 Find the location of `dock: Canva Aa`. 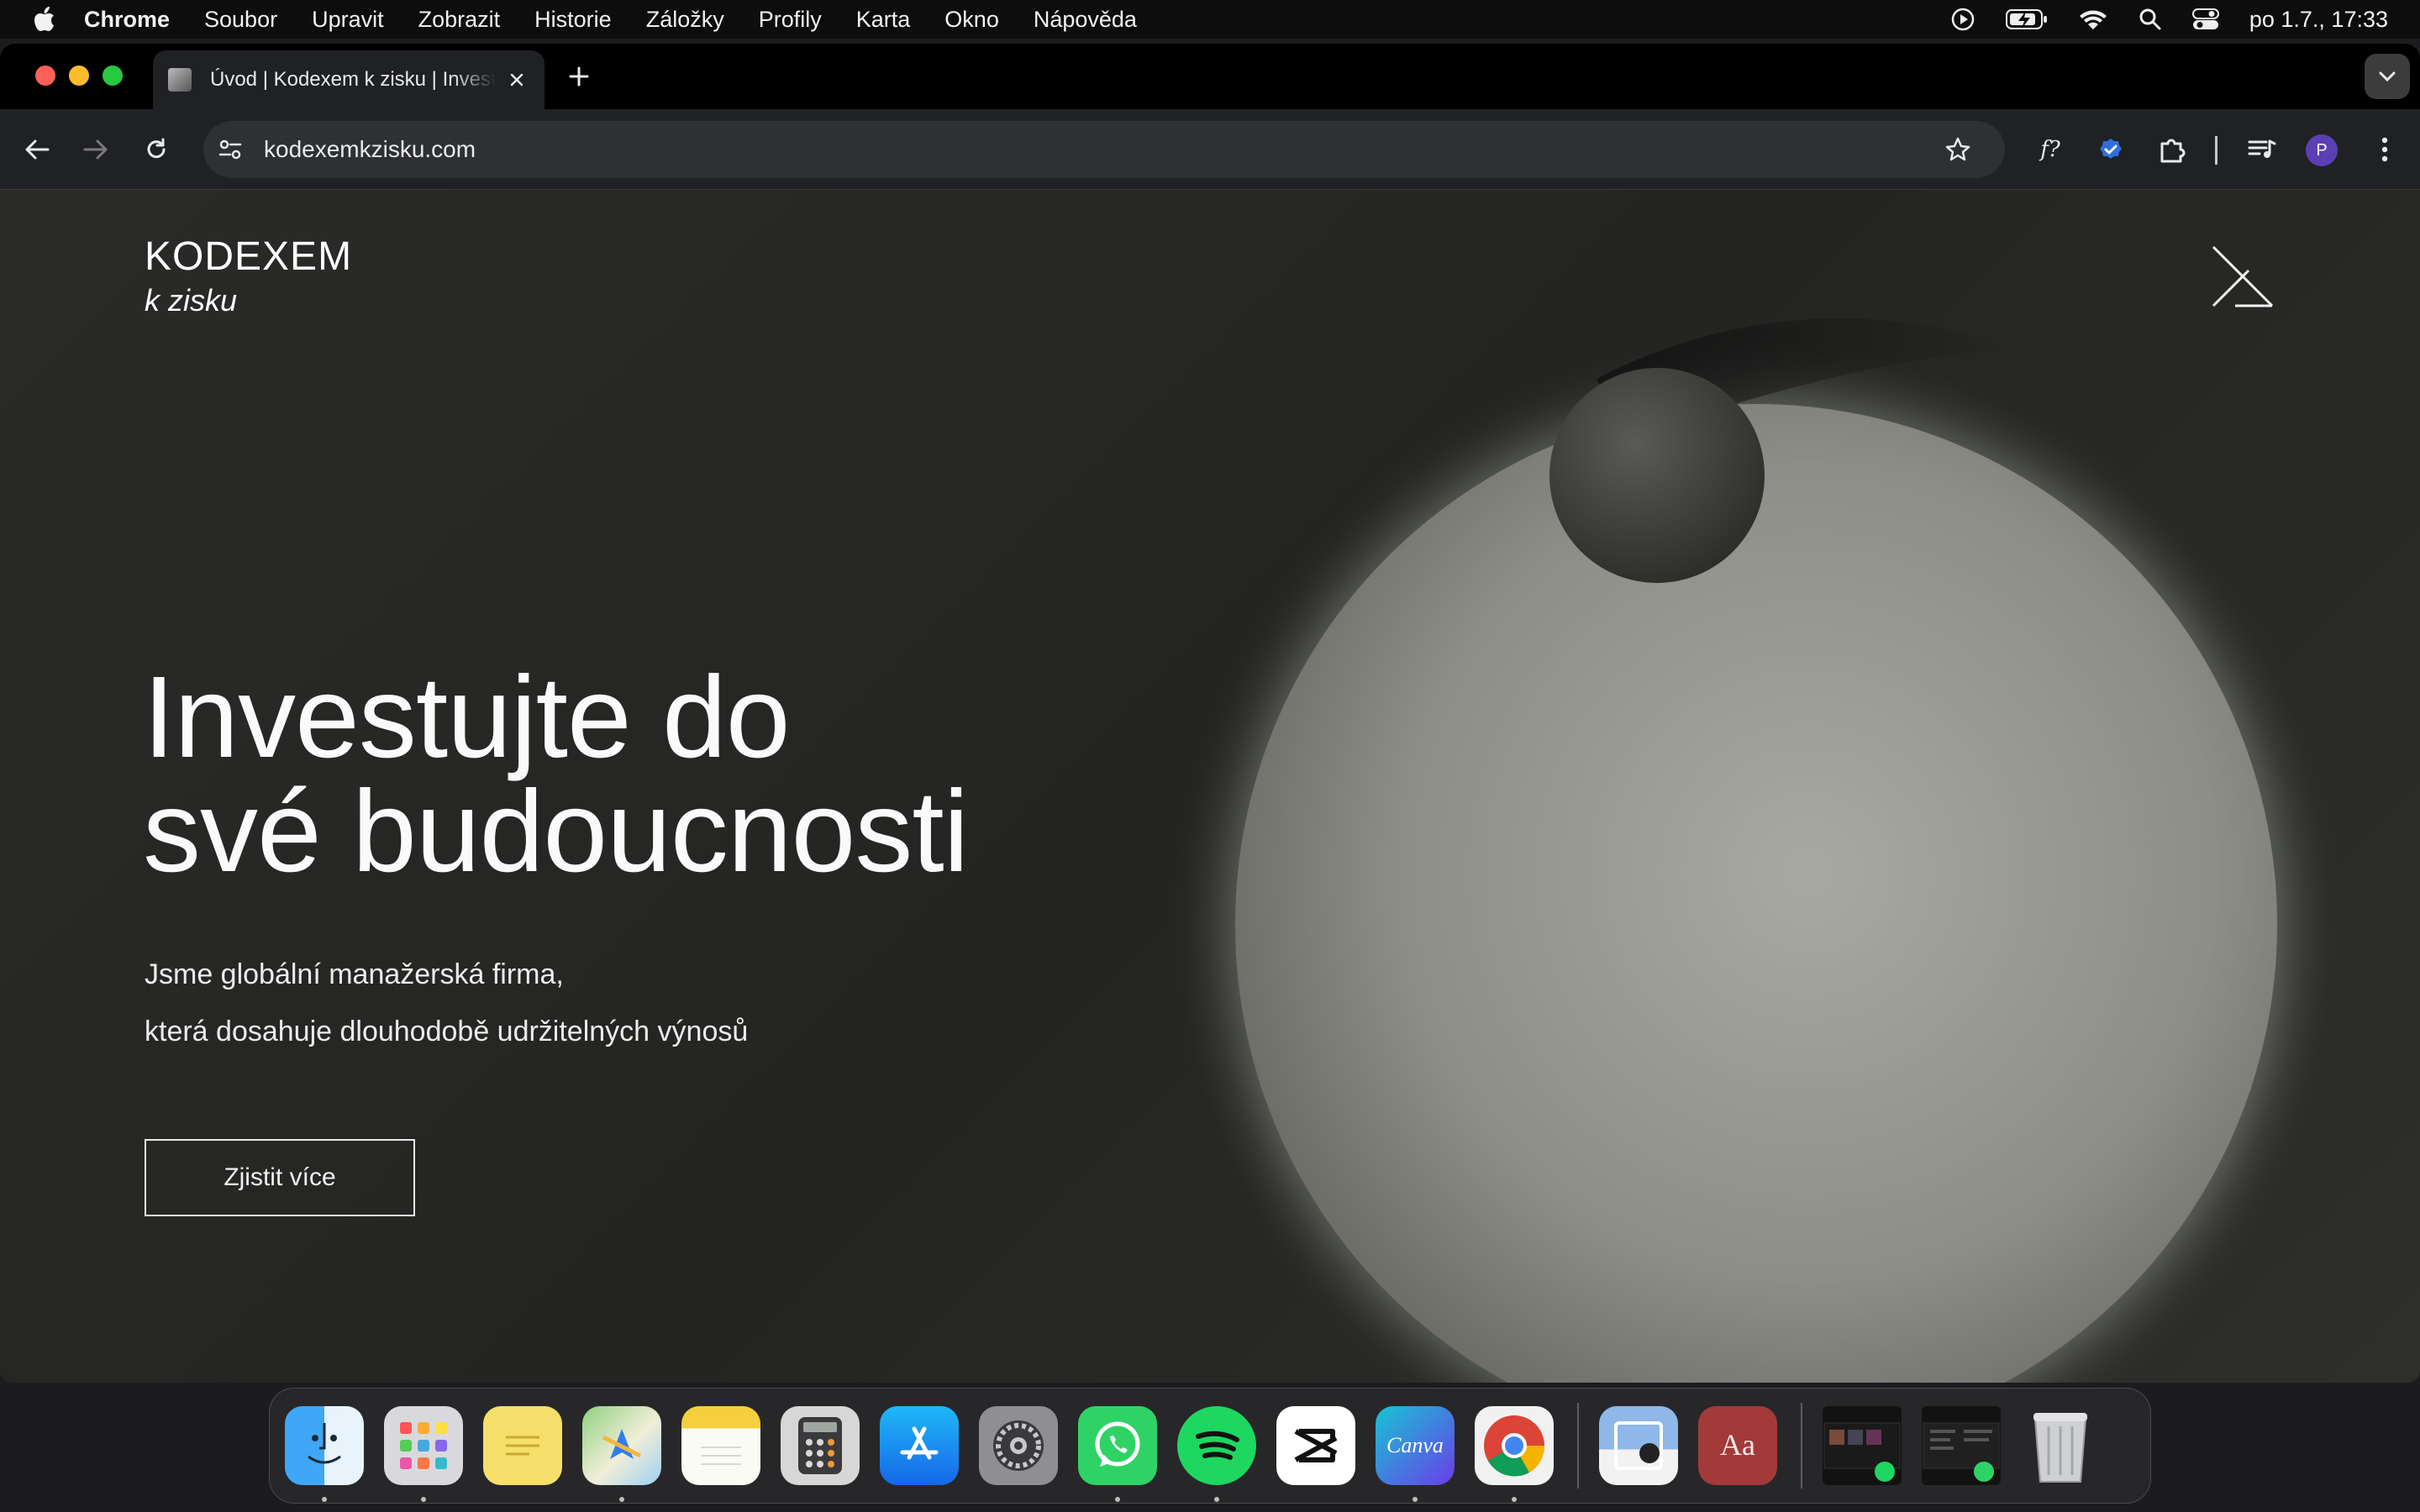

dock: Canva Aa is located at coordinates (1210, 1446).